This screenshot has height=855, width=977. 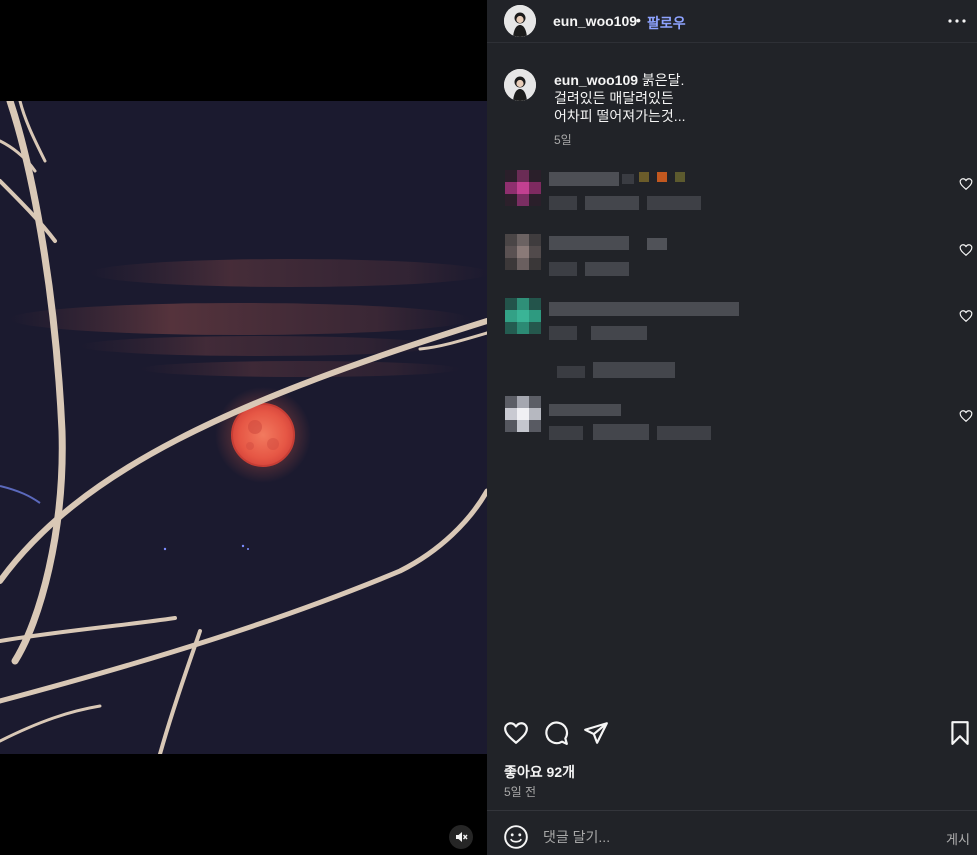 I want to click on avatar, so click(x=520, y=21).